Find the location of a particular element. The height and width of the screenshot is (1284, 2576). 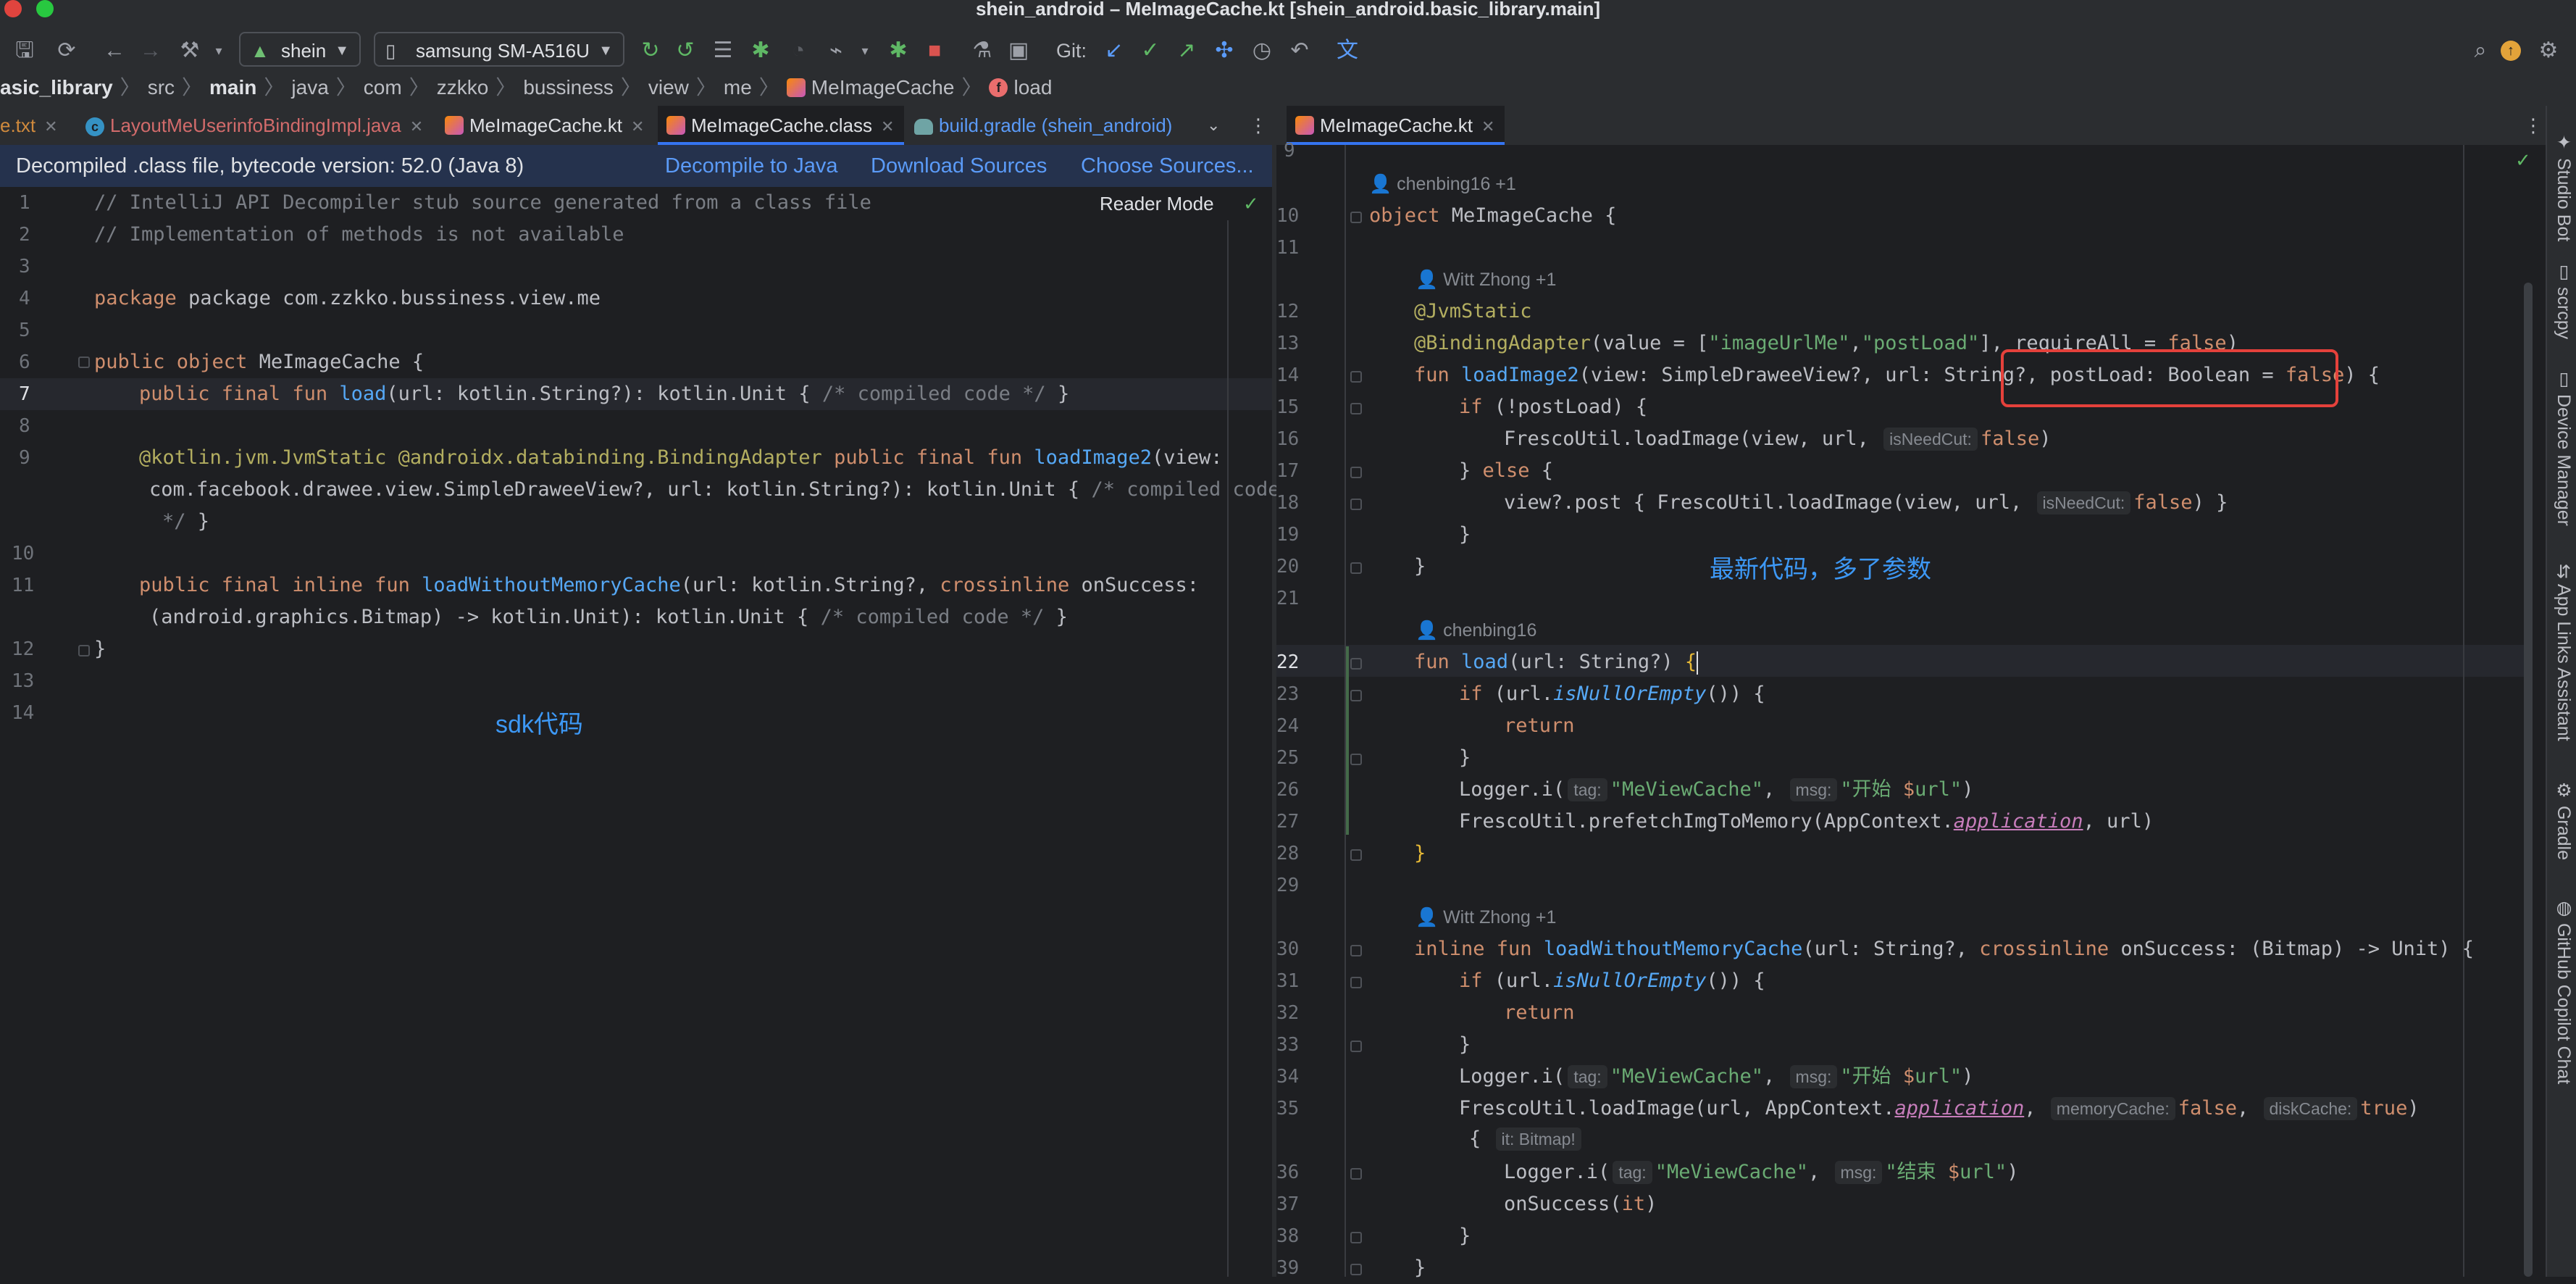

breadcrumb-item: bussiness is located at coordinates (568, 88).